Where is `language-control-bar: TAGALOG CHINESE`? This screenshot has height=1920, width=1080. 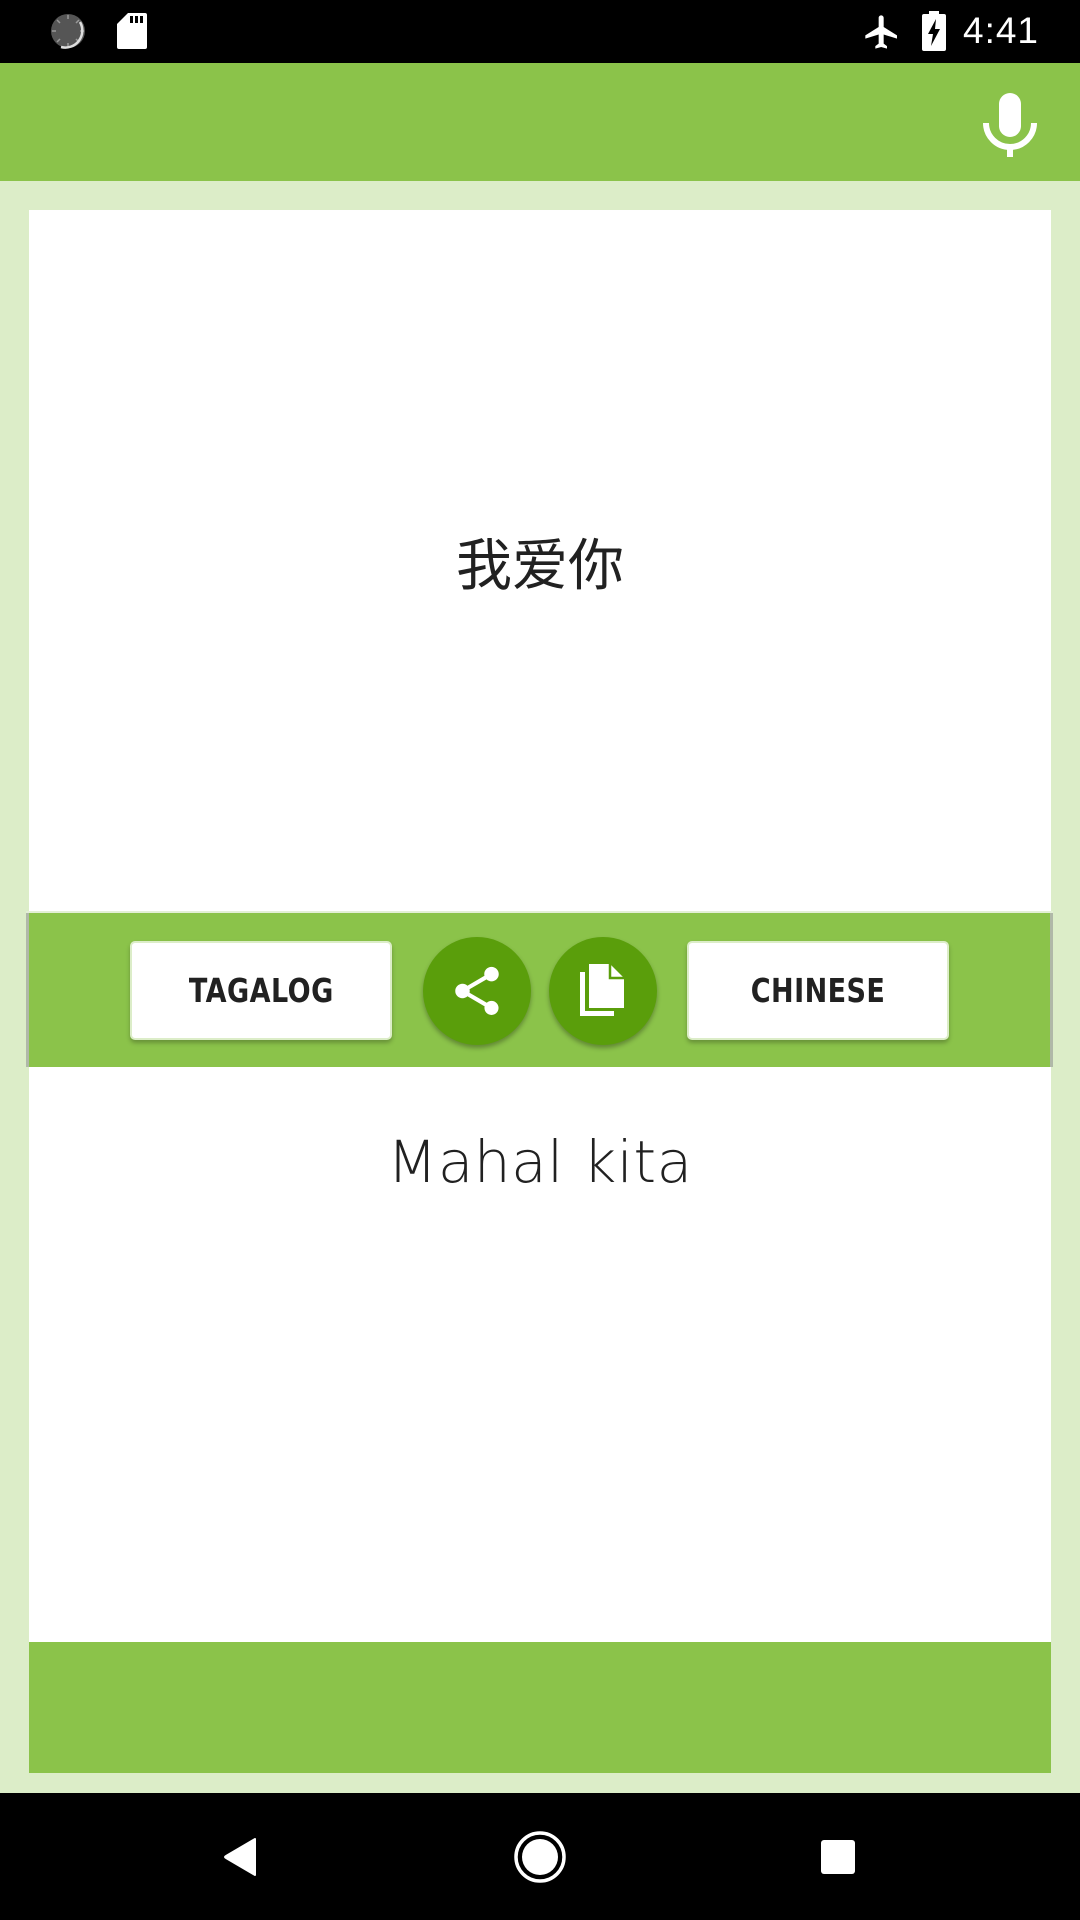 language-control-bar: TAGALOG CHINESE is located at coordinates (539, 990).